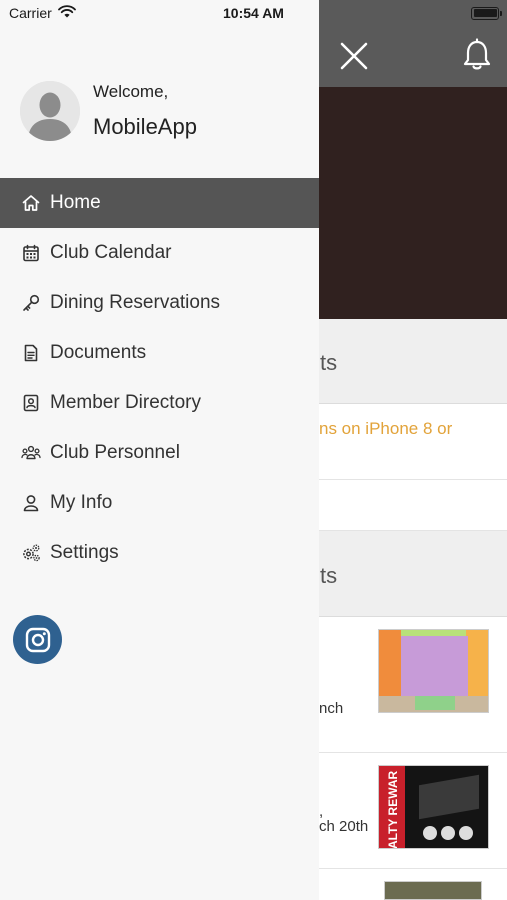  What do you see at coordinates (125, 402) in the screenshot?
I see `menu-item-label: Member Directory` at bounding box center [125, 402].